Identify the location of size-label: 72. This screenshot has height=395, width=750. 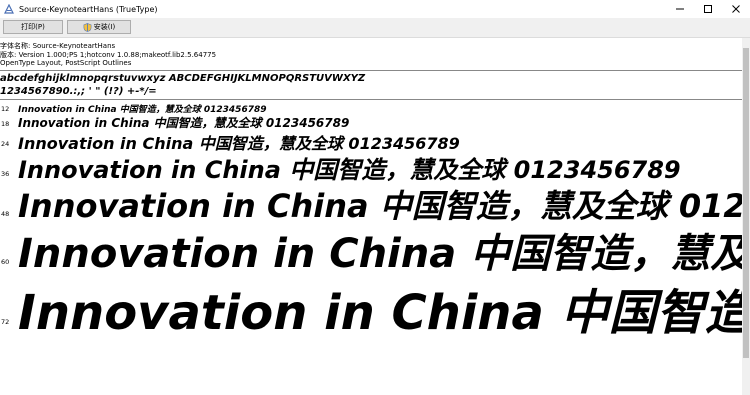
(5, 322).